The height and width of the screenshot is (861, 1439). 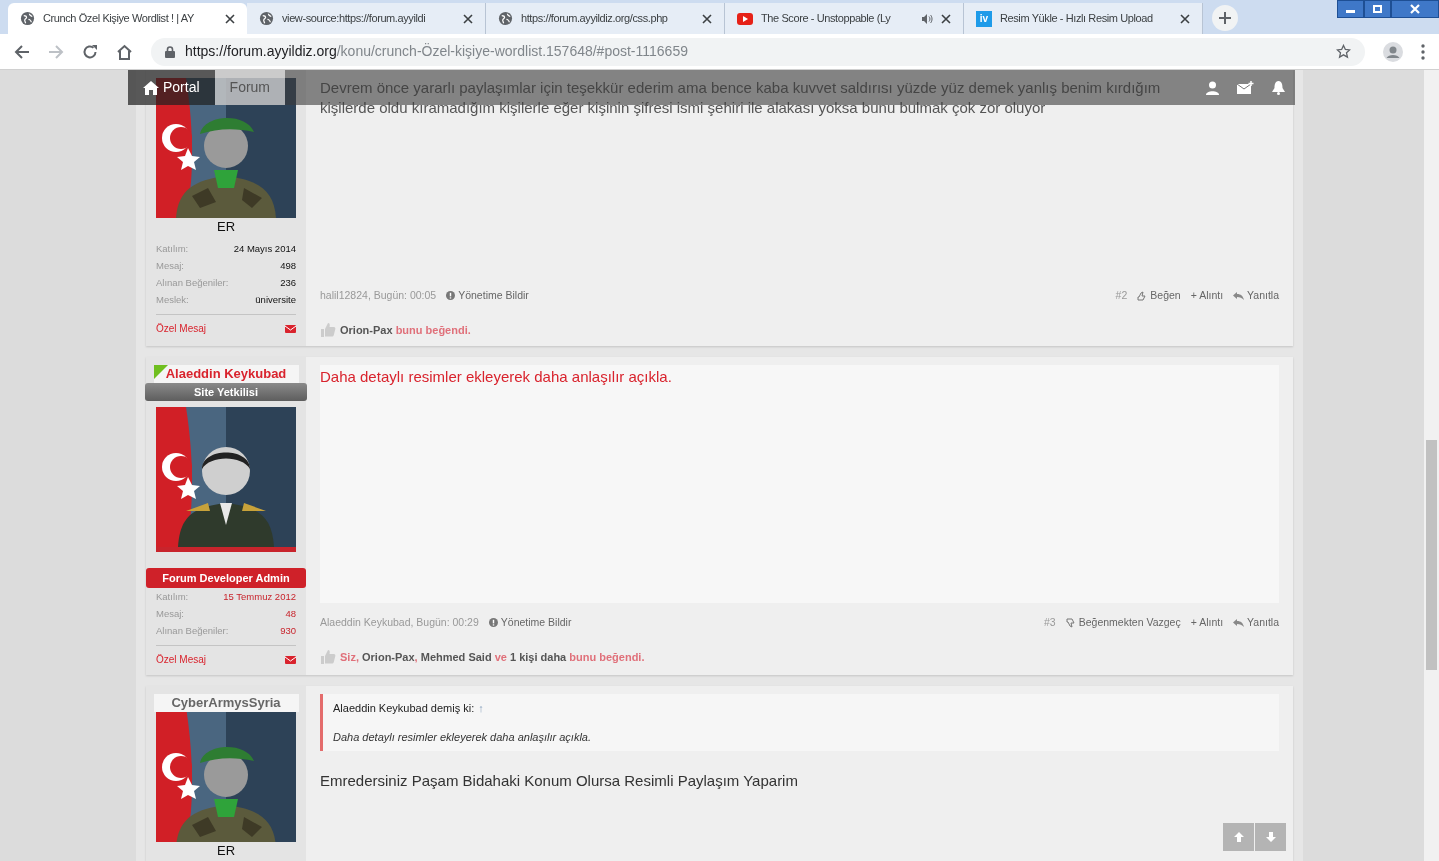 What do you see at coordinates (1393, 51) in the screenshot?
I see `profile-icon` at bounding box center [1393, 51].